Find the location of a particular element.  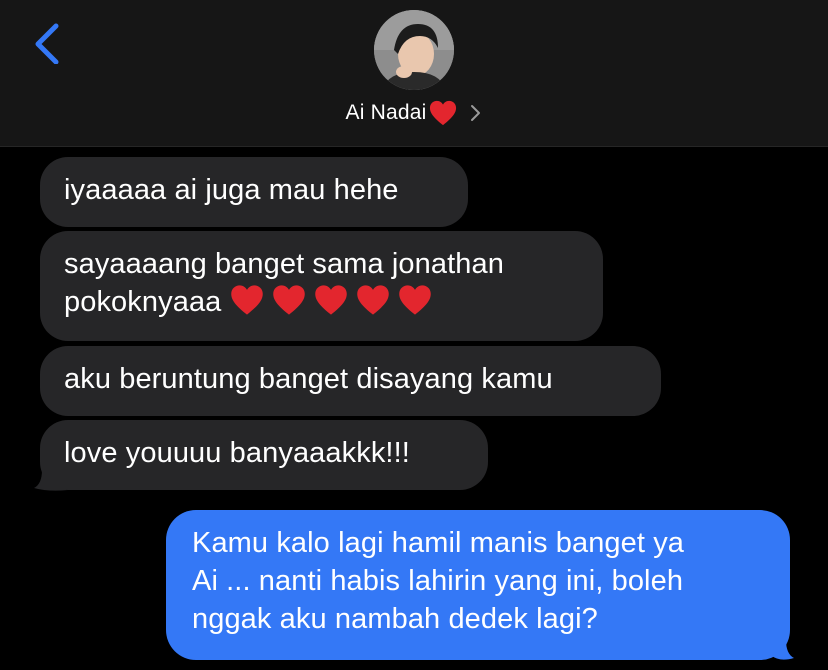

message-text-line: pokoknyaaa is located at coordinates (321, 302).